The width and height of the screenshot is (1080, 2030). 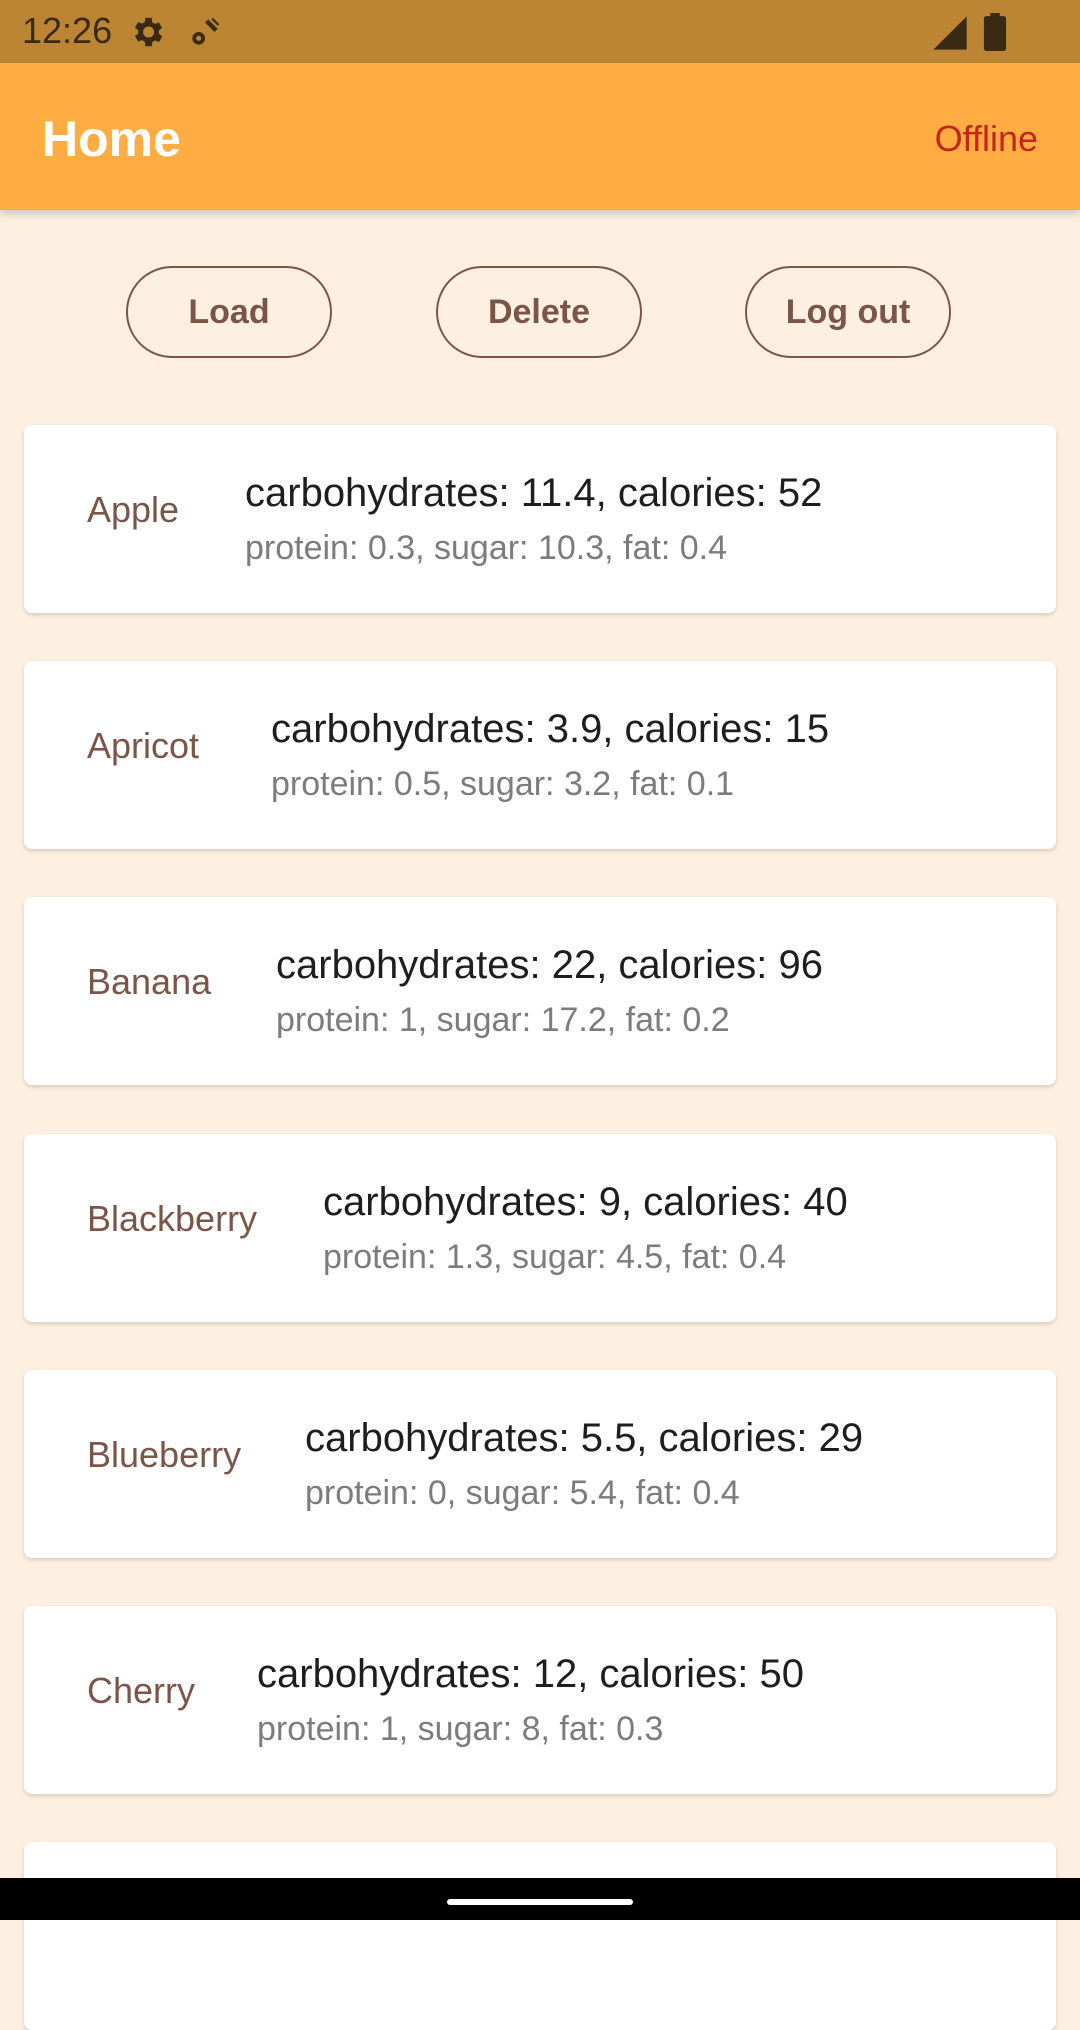 What do you see at coordinates (848, 312) in the screenshot?
I see `logout-button: Log out` at bounding box center [848, 312].